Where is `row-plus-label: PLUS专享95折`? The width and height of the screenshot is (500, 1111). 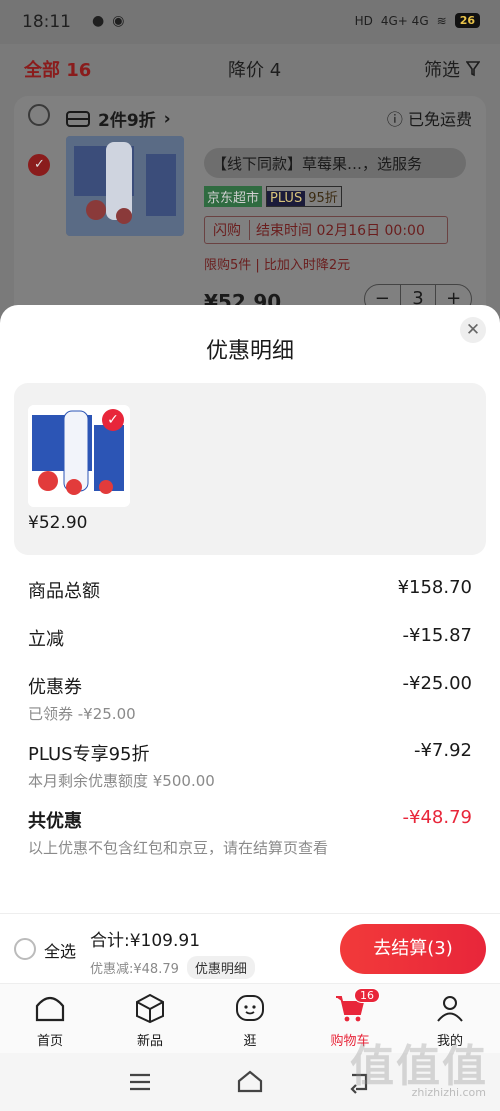 row-plus-label: PLUS专享95折 is located at coordinates (89, 754).